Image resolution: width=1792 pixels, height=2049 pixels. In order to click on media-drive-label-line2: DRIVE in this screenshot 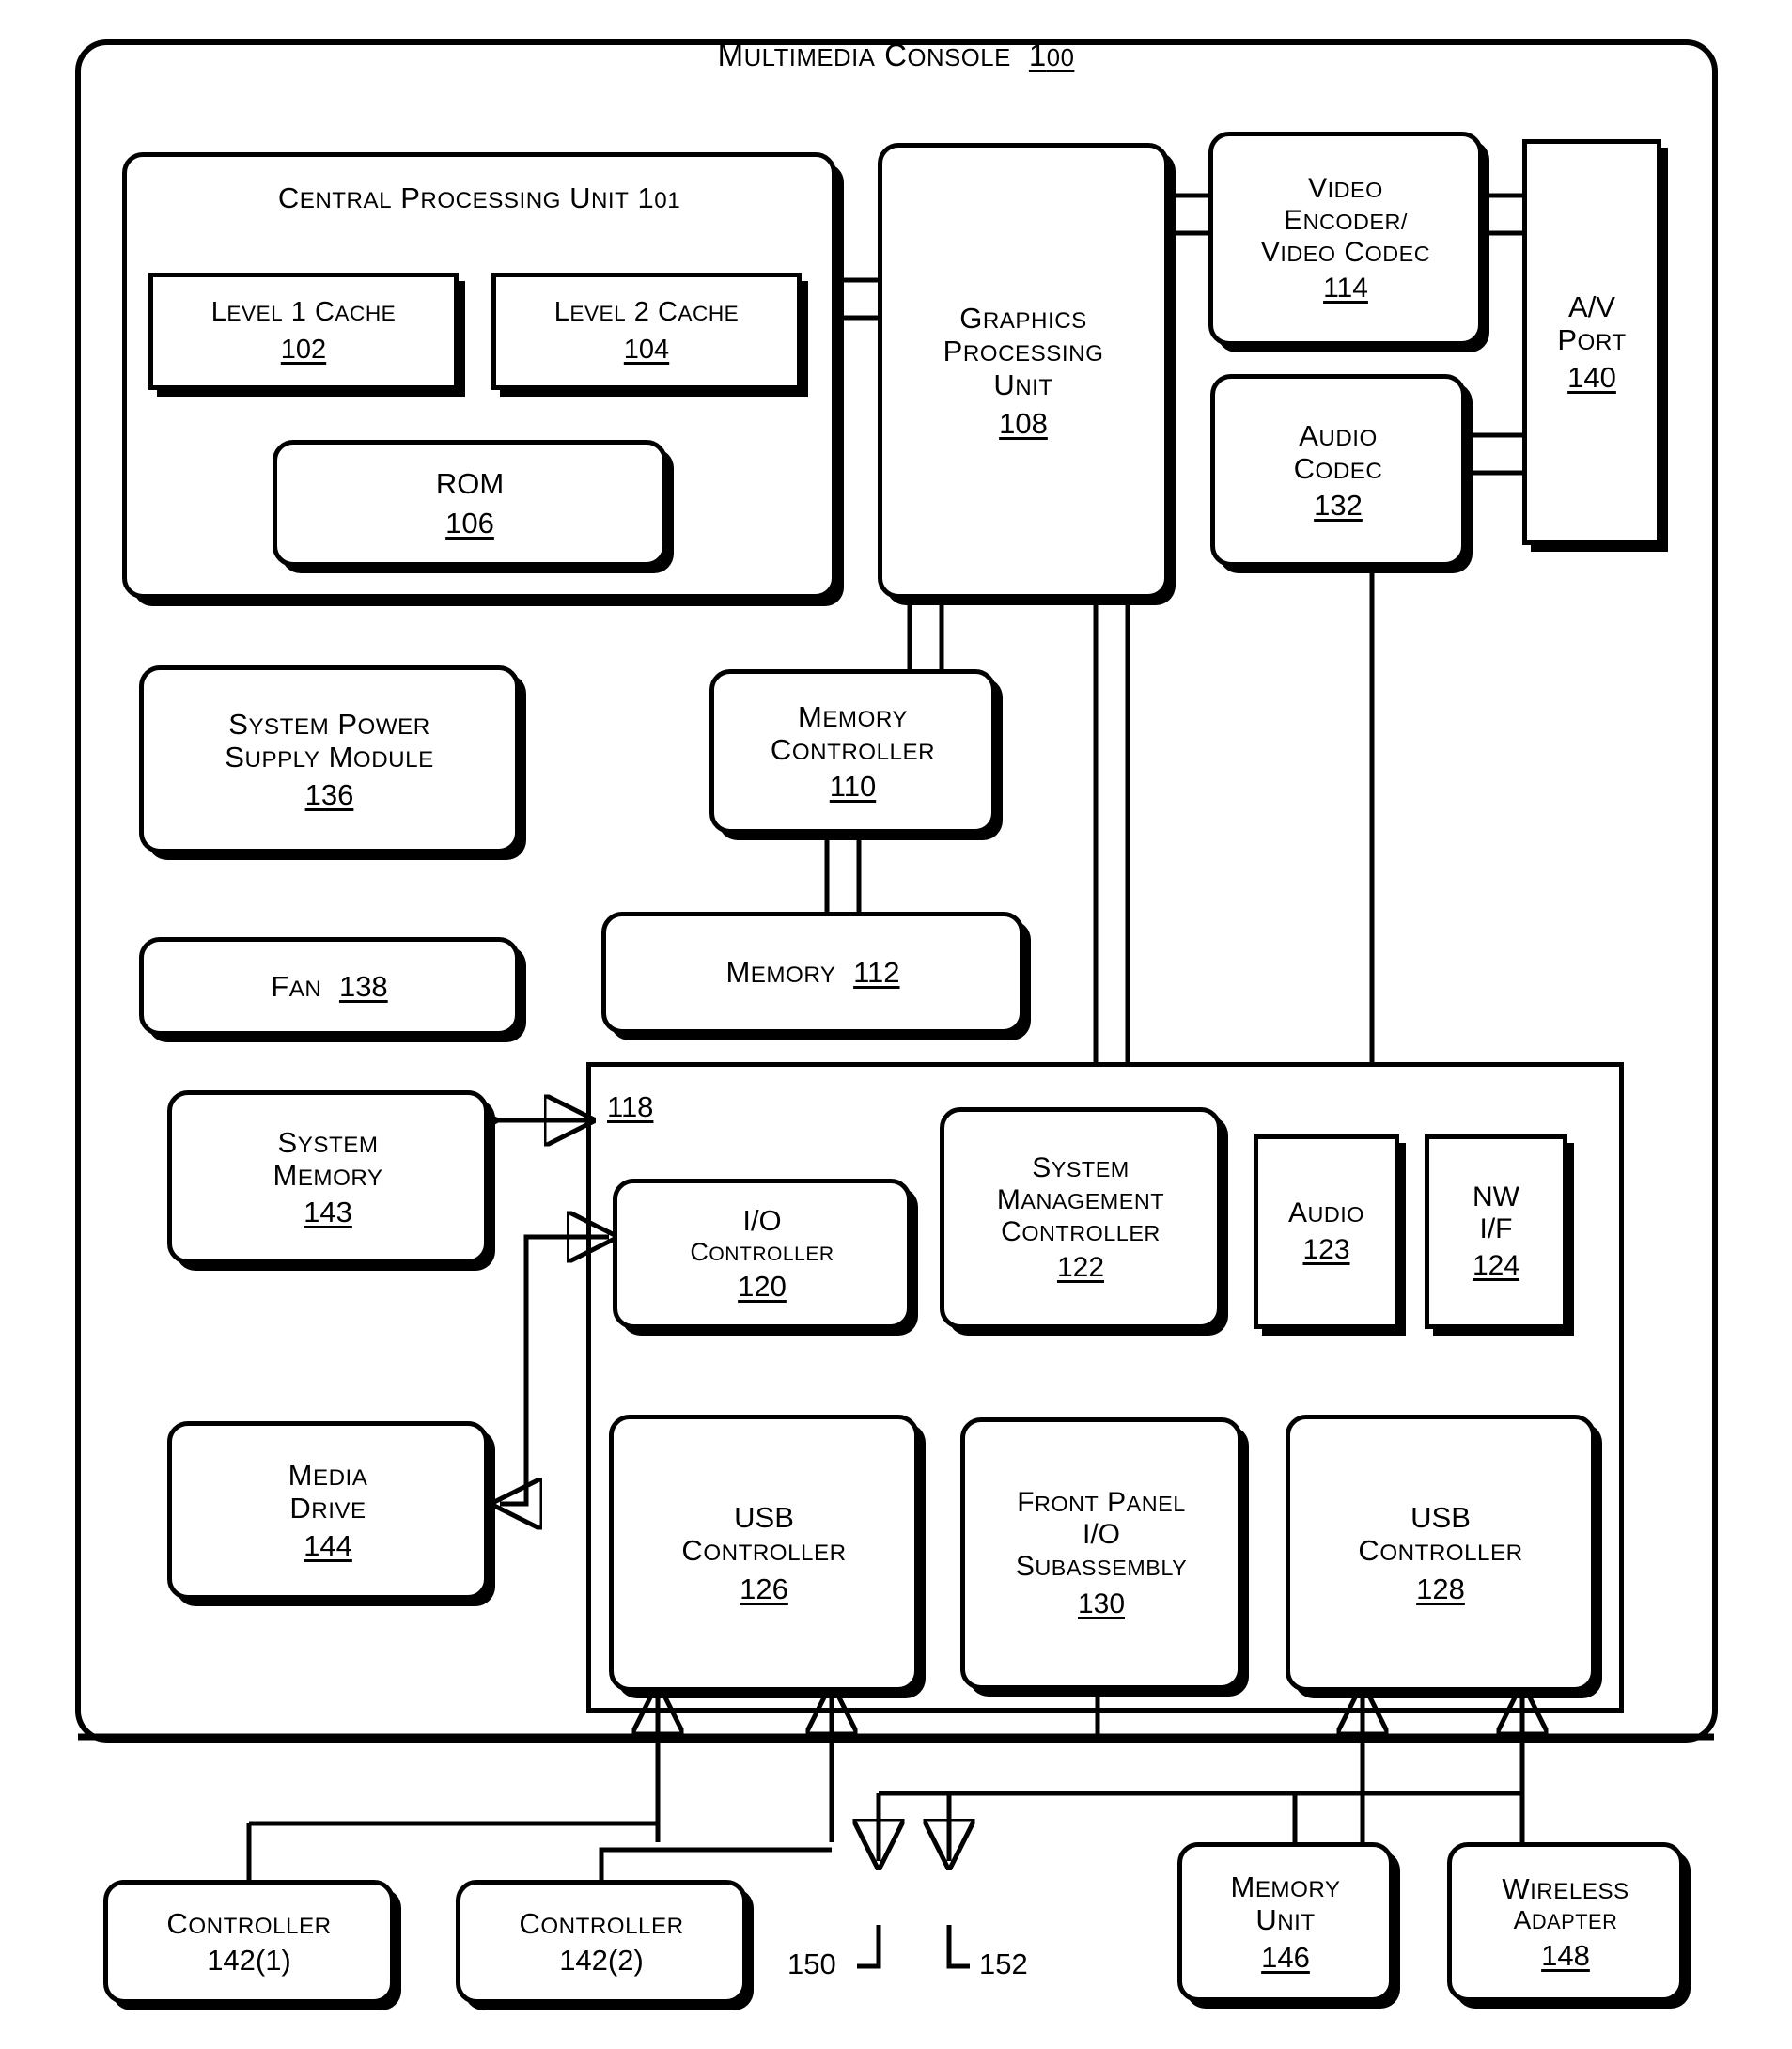, I will do `click(327, 1508)`.